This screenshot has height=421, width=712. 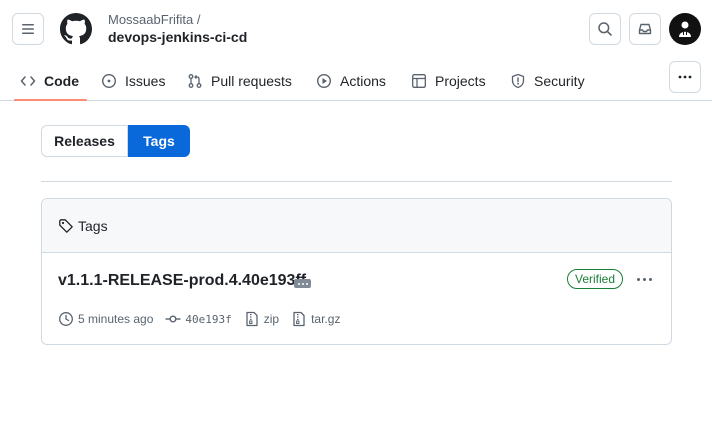 I want to click on tab-projects: Projects, so click(x=448, y=80).